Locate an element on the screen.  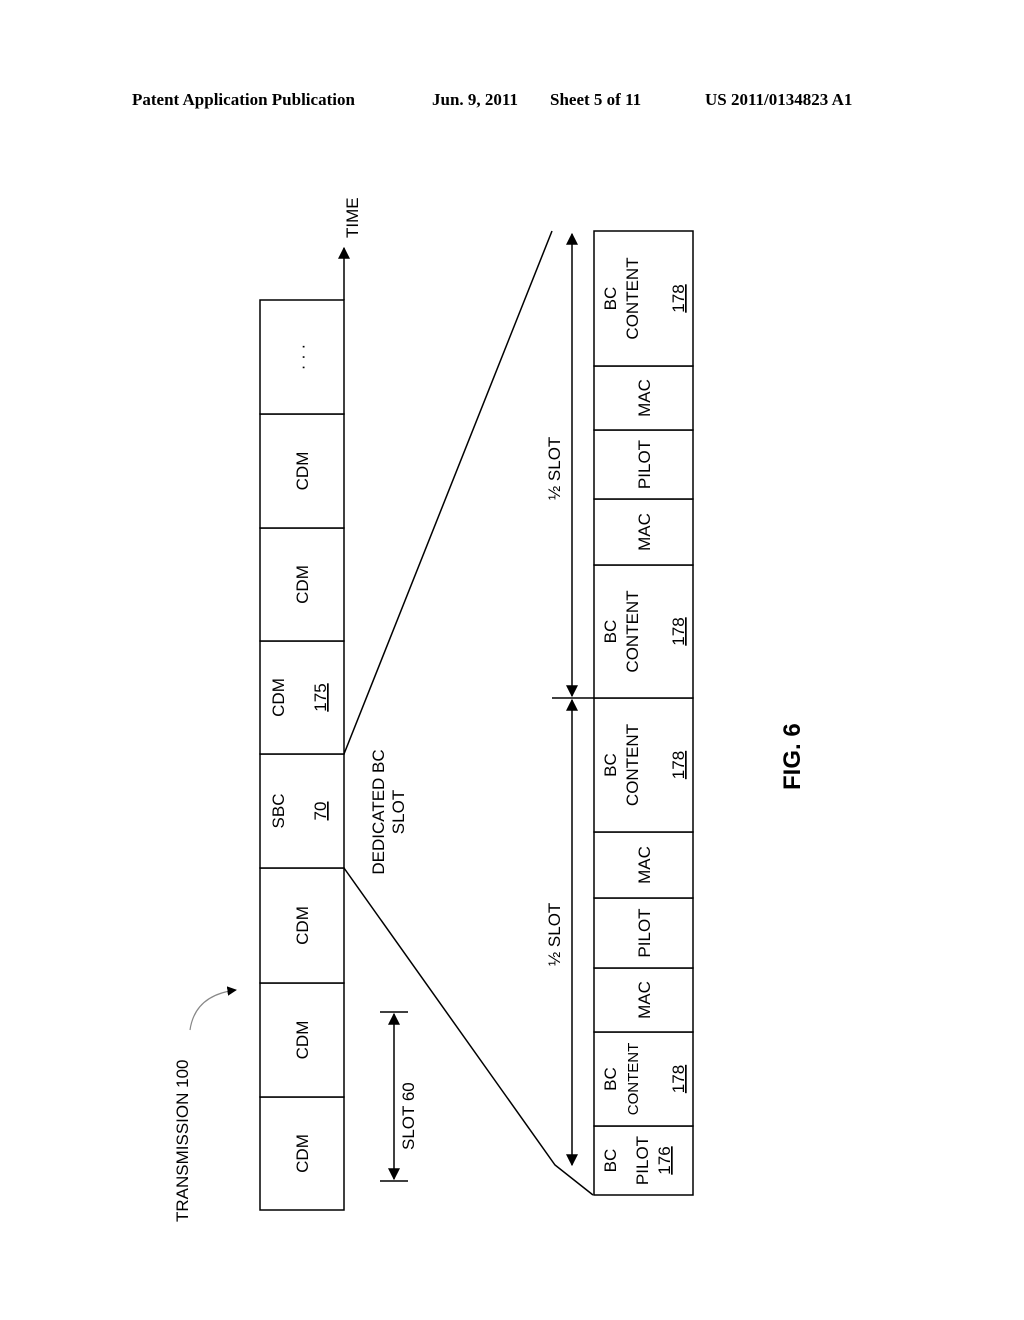
dedicated-bc-label-line2: SLOT is located at coordinates (398, 812).